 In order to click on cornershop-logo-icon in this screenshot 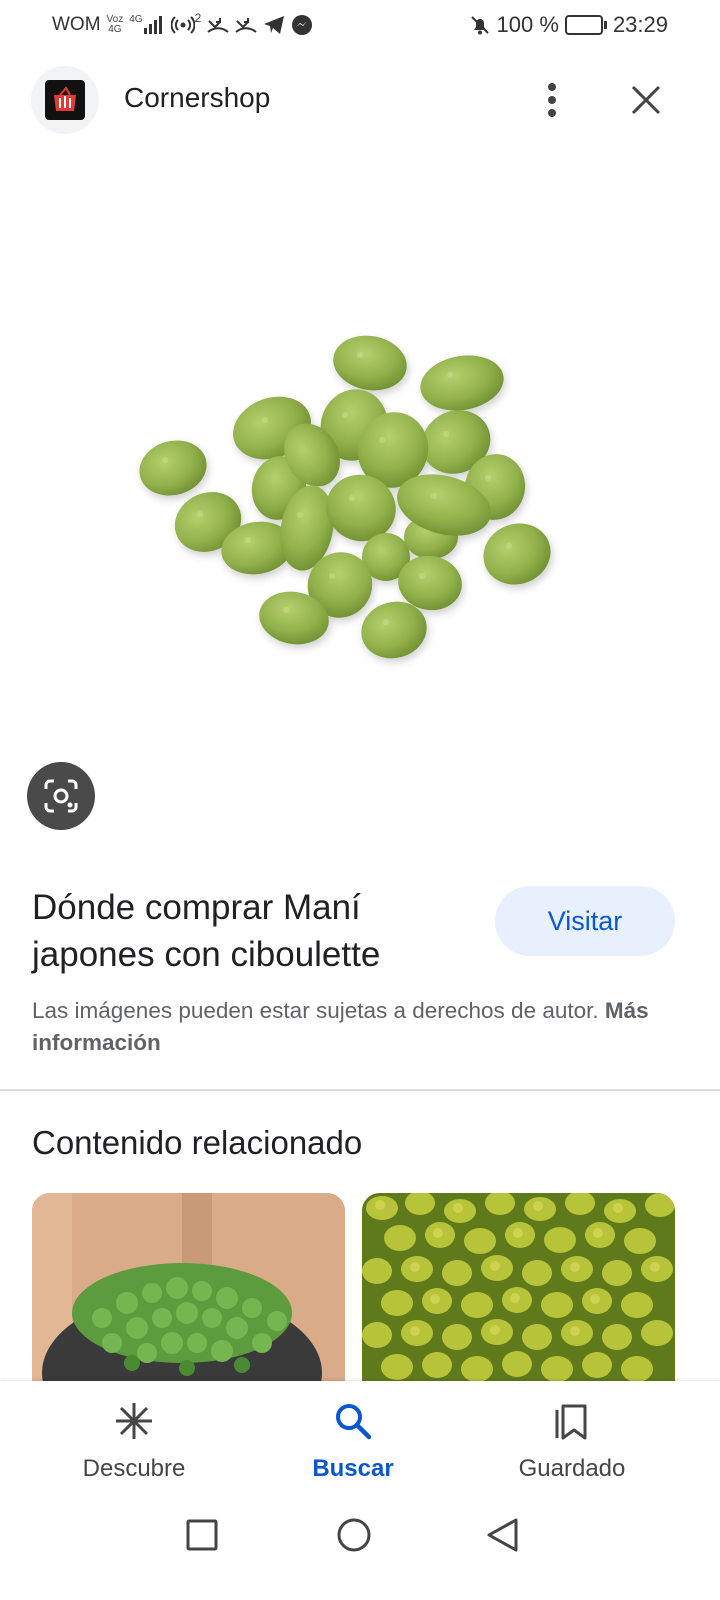, I will do `click(65, 100)`.